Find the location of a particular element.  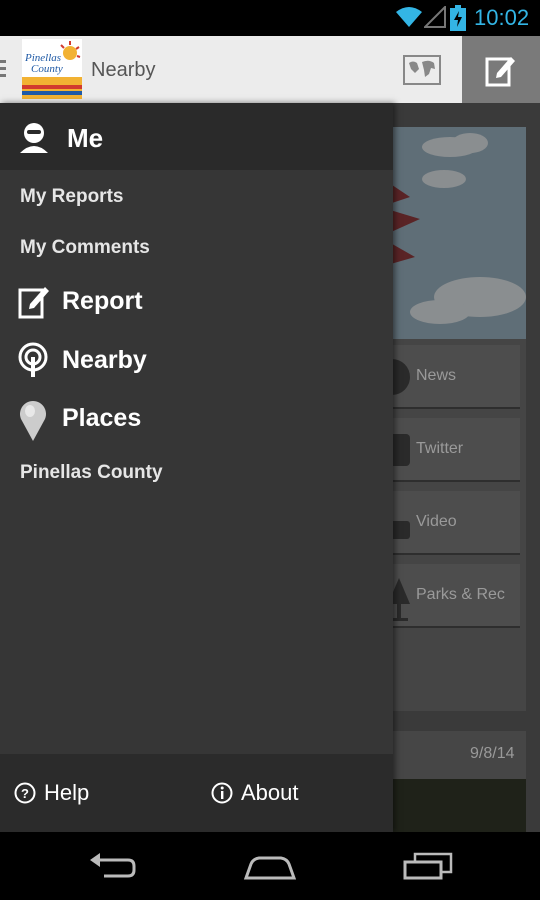

help-button: ? Help is located at coordinates (51, 793).